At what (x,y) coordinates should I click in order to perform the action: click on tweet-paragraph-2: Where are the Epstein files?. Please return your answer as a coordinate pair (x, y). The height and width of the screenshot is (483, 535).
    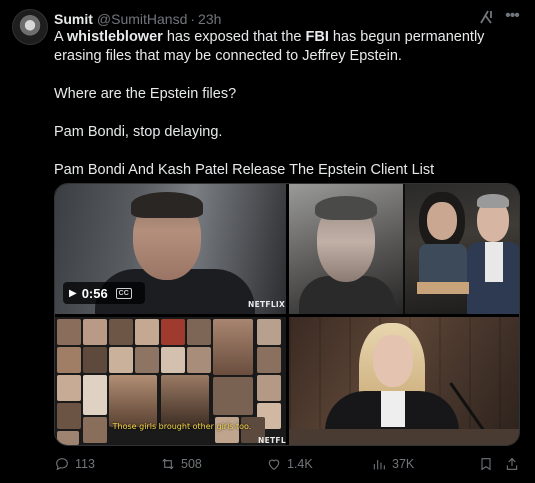
    Looking at the image, I should click on (145, 94).